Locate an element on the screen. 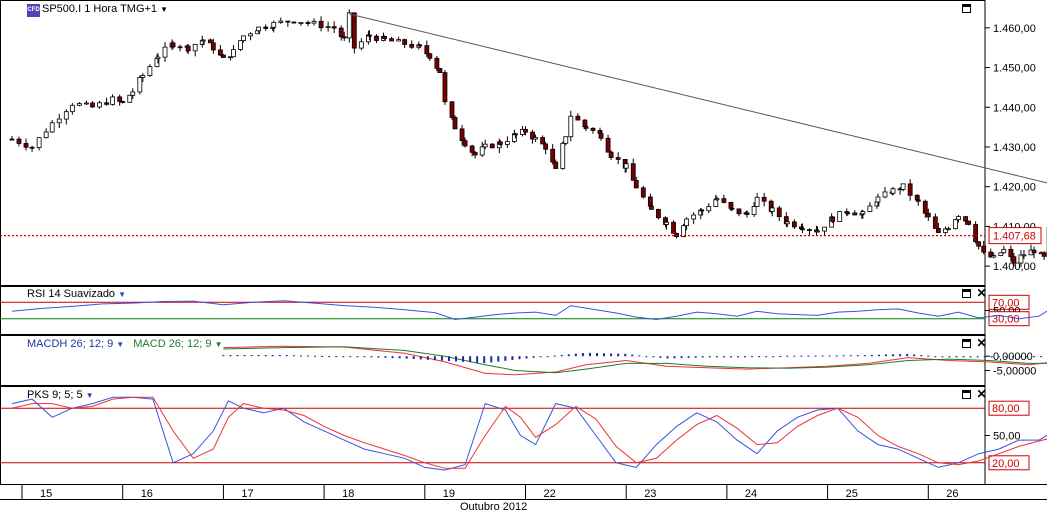 This screenshot has width=1047, height=518. rsi-panel-title-text: RSI 14 Suavizado is located at coordinates (71, 294).